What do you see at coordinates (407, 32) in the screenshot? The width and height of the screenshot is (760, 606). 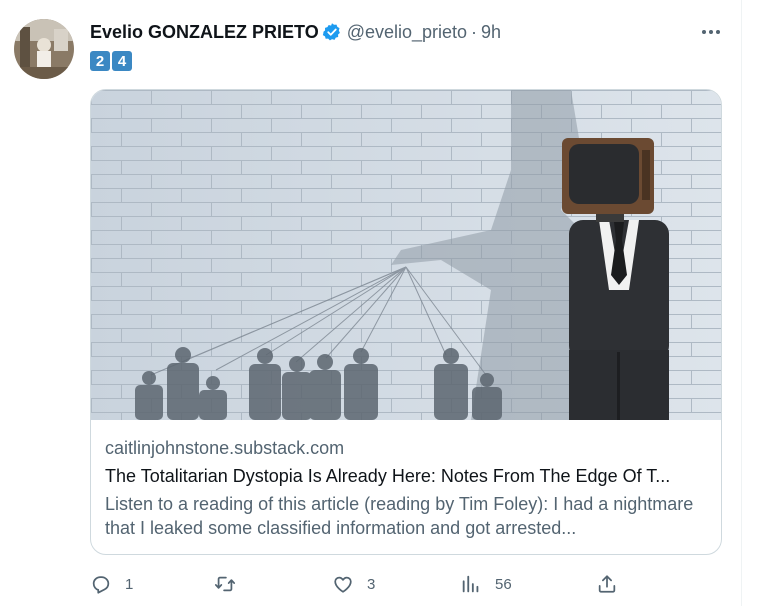 I see `user-handle: @evelio_prieto` at bounding box center [407, 32].